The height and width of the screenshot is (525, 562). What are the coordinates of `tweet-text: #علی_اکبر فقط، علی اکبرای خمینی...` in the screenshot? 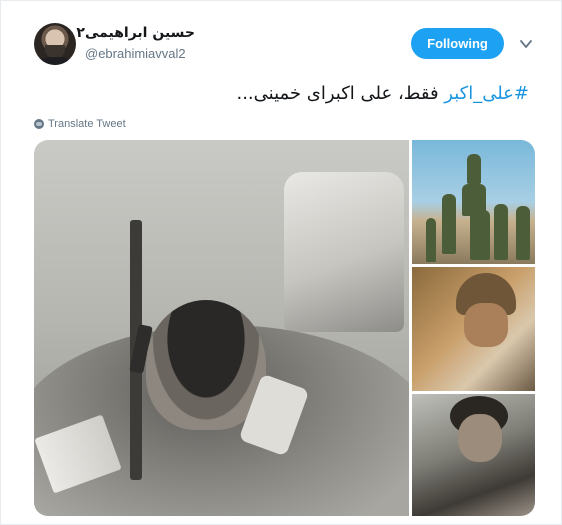 It's located at (279, 93).